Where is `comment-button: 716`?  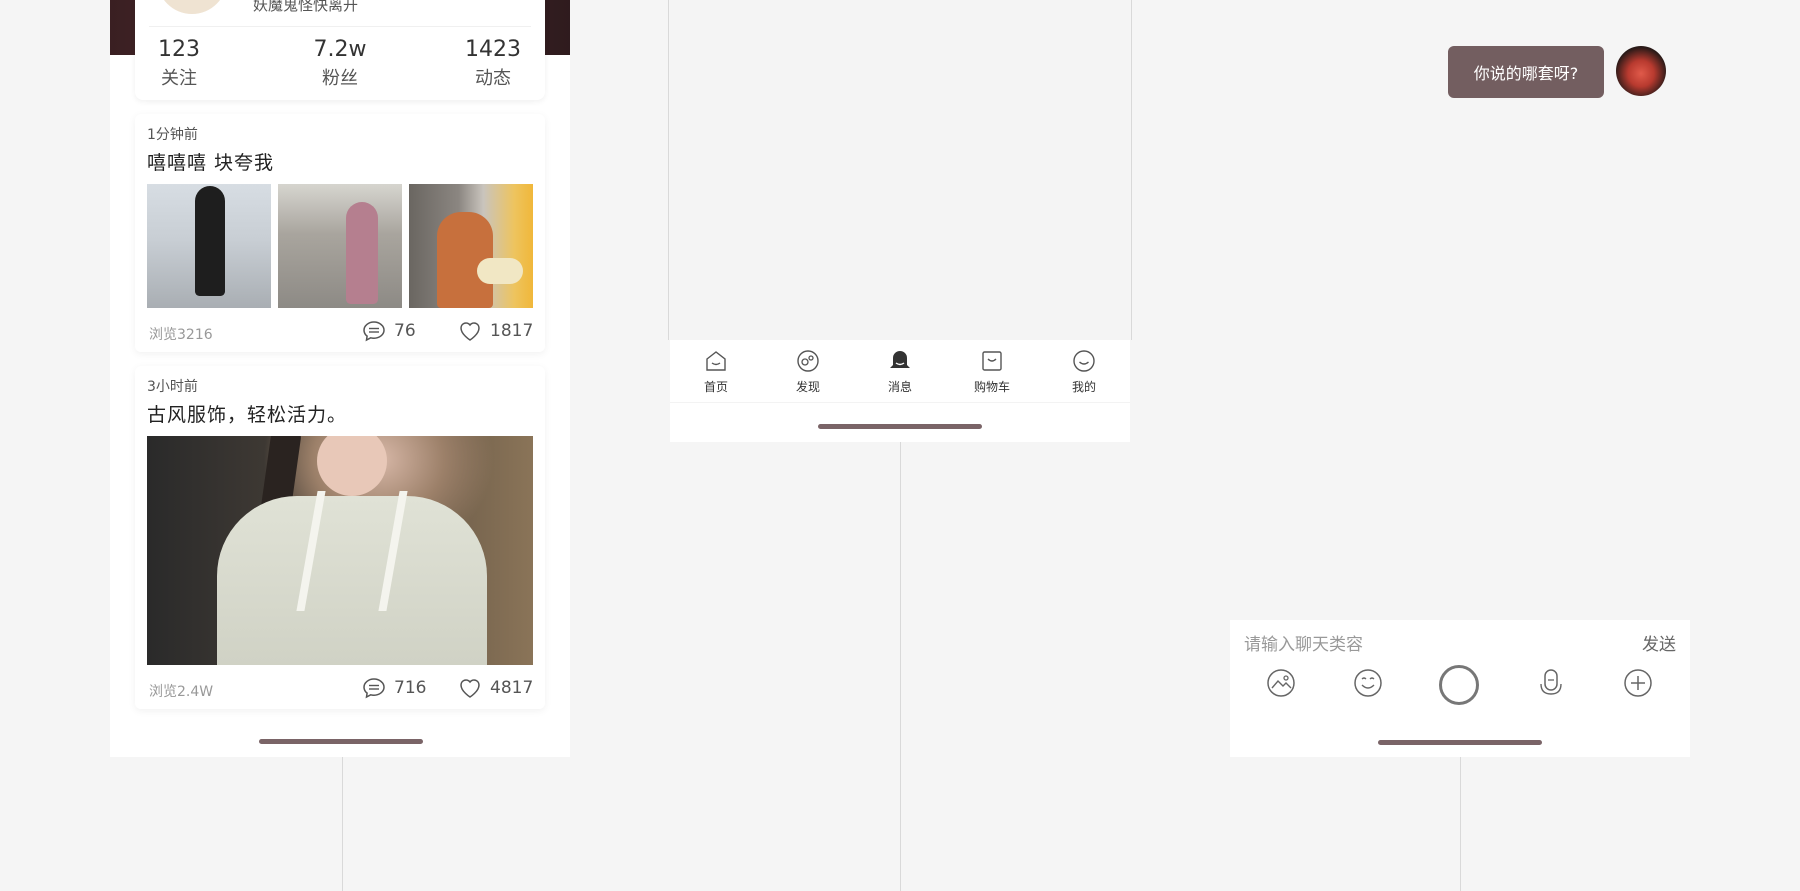 comment-button: 716 is located at coordinates (394, 688).